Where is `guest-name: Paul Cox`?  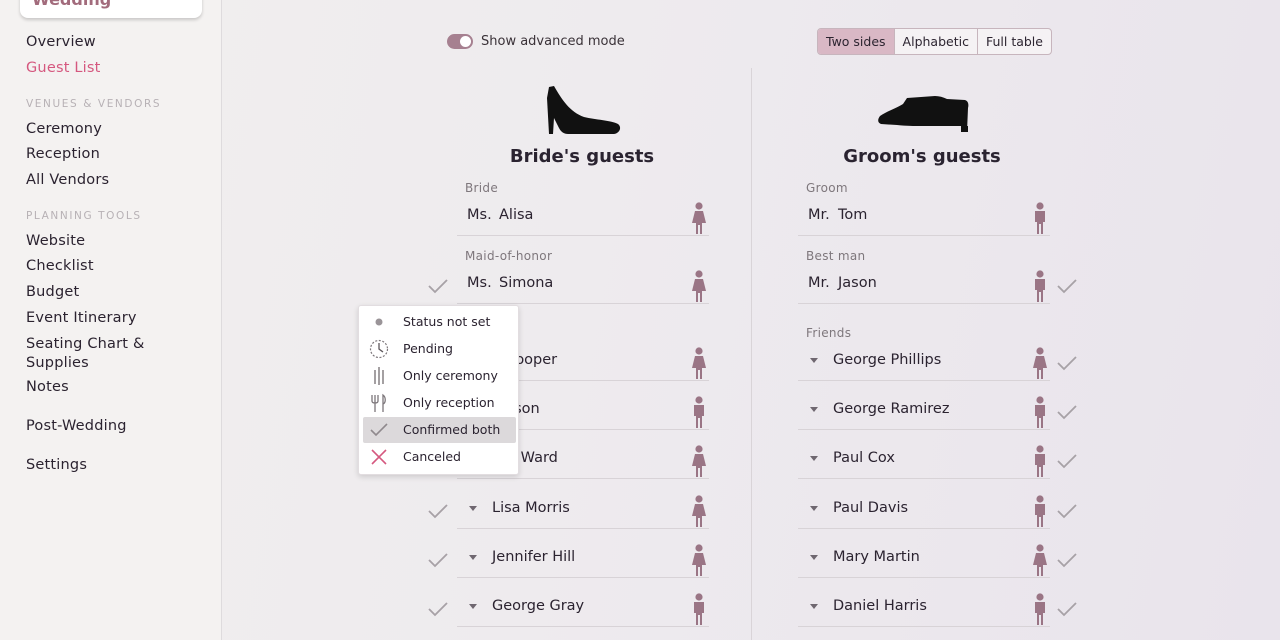
guest-name: Paul Cox is located at coordinates (864, 458).